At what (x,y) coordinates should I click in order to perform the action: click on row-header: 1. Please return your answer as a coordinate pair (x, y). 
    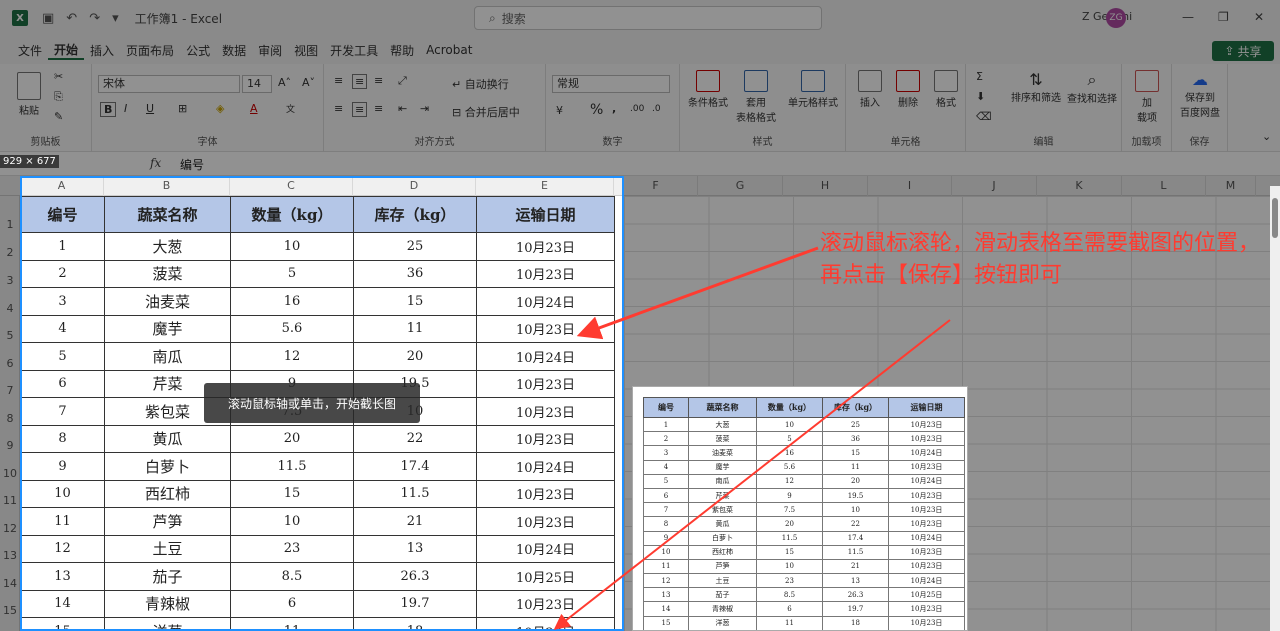
    Looking at the image, I should click on (10, 224).